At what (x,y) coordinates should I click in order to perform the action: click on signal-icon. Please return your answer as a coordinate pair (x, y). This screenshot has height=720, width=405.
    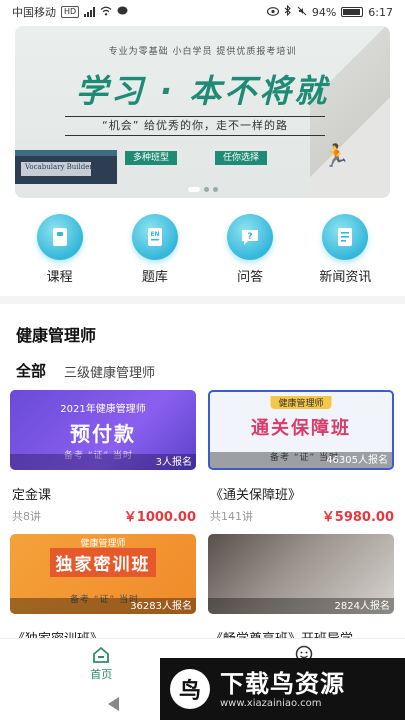
    Looking at the image, I should click on (90, 12).